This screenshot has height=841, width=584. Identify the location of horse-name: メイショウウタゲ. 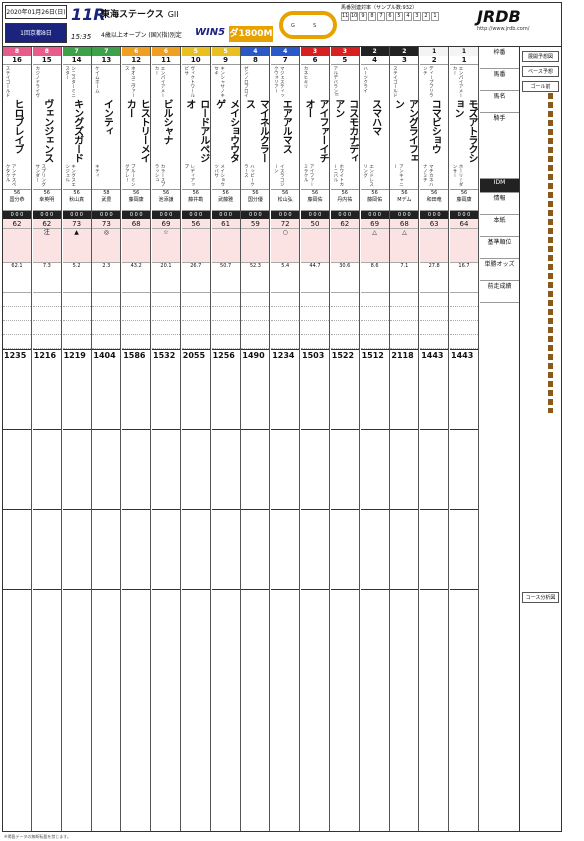
(226, 131).